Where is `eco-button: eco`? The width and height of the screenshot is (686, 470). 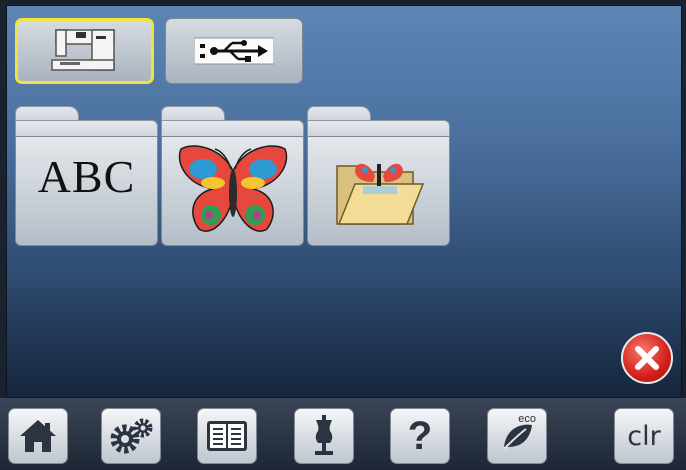 eco-button: eco is located at coordinates (517, 436).